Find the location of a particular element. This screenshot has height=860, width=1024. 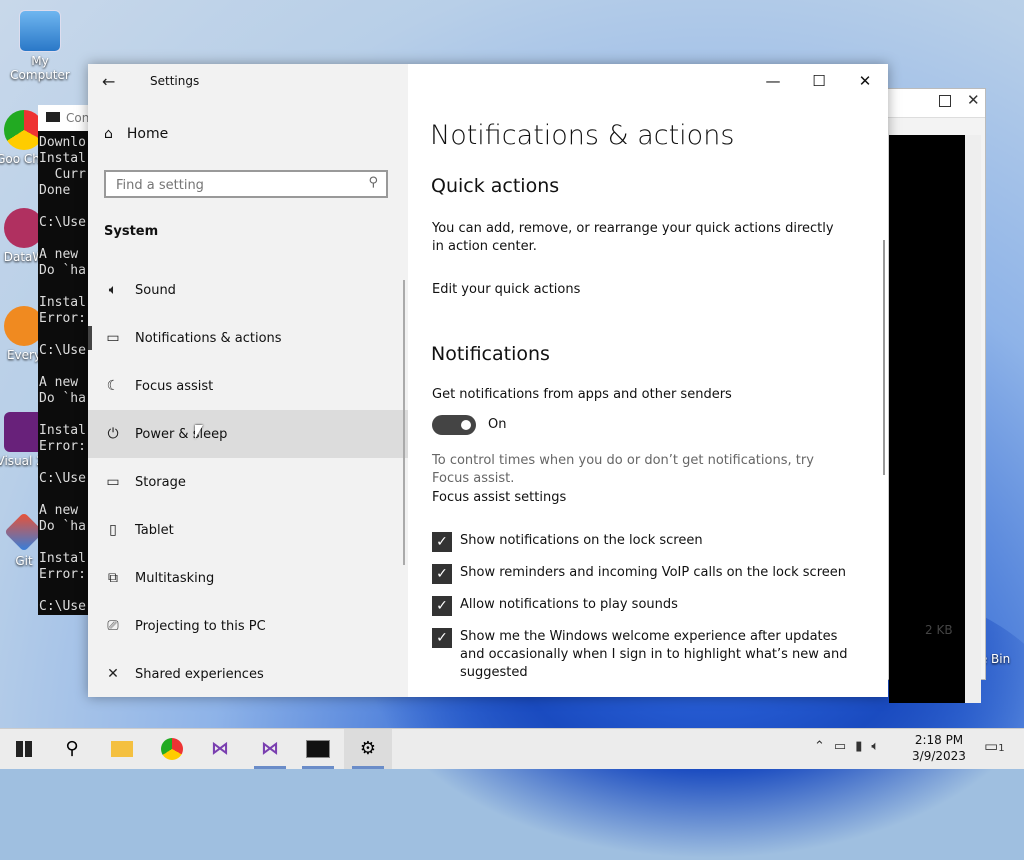

notifications-toggle is located at coordinates (454, 425).